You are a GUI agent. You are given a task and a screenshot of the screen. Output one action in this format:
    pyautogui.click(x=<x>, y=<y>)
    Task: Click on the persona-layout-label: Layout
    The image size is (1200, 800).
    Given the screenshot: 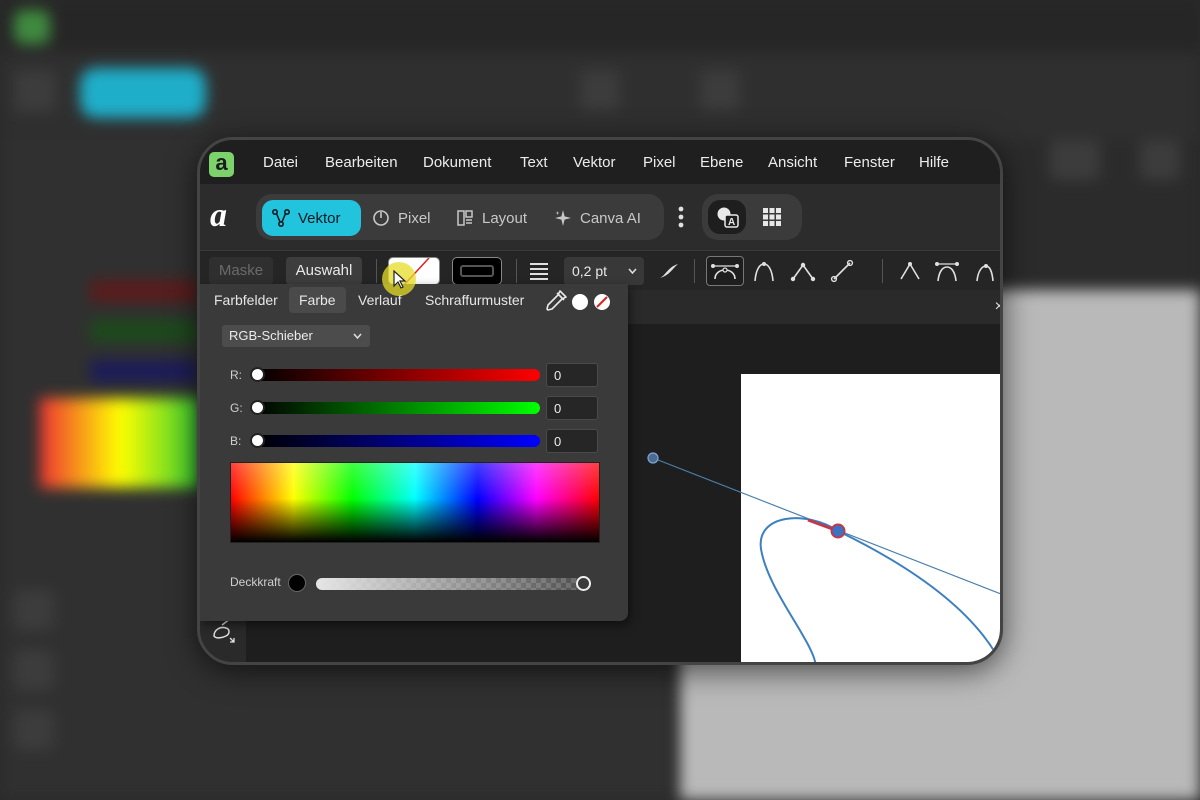 What is the action you would take?
    pyautogui.click(x=505, y=218)
    